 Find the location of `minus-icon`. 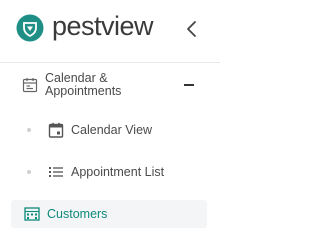

minus-icon is located at coordinates (189, 85).